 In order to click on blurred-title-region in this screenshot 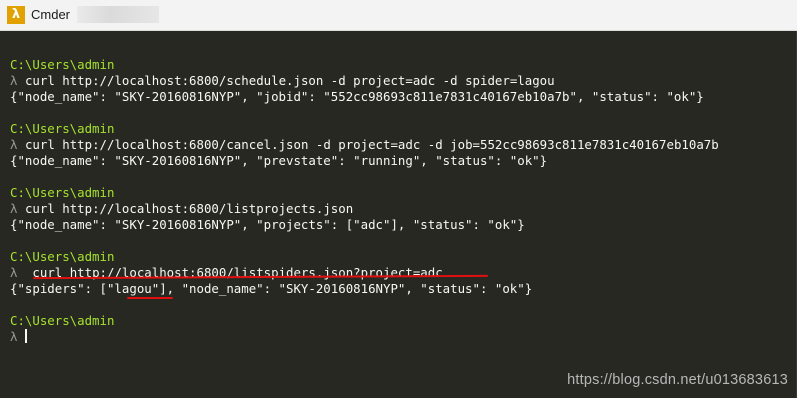, I will do `click(118, 14)`.